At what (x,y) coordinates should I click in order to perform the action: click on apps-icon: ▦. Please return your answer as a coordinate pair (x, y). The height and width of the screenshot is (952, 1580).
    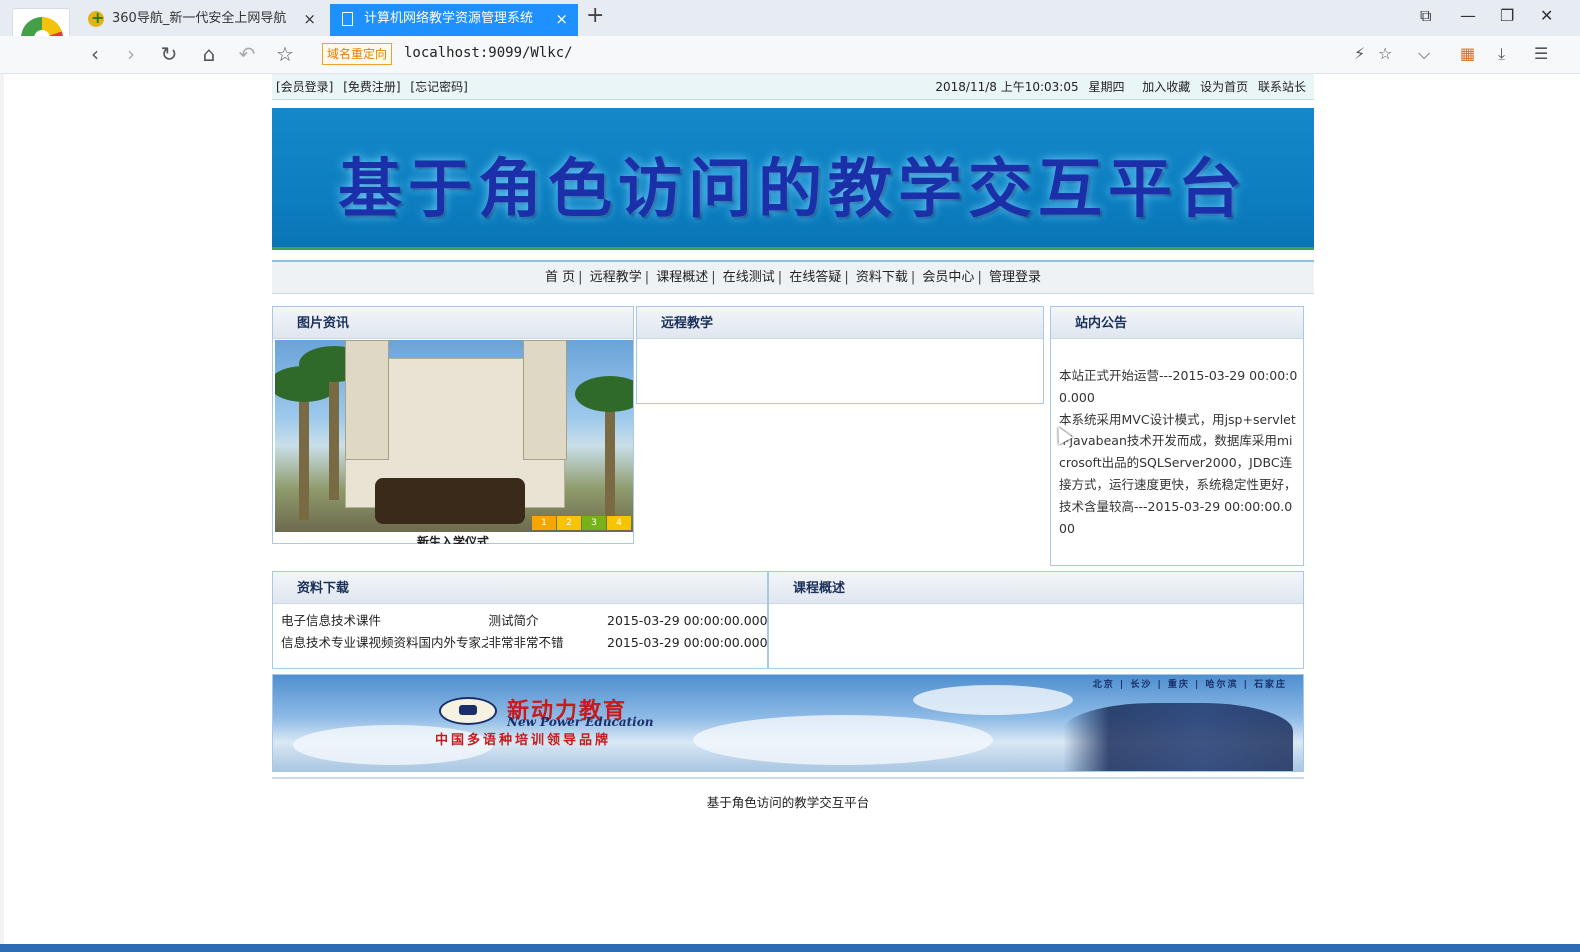
    Looking at the image, I should click on (1467, 53).